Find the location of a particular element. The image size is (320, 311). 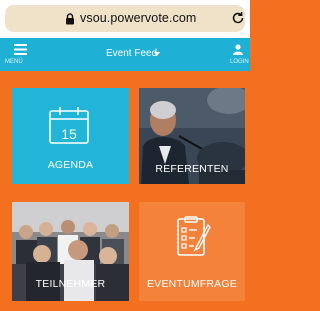

calendar-number: 15 is located at coordinates (69, 134).